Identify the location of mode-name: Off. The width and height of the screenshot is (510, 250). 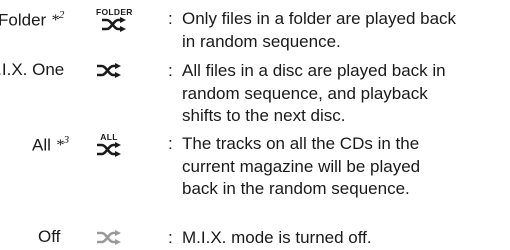
(49, 236).